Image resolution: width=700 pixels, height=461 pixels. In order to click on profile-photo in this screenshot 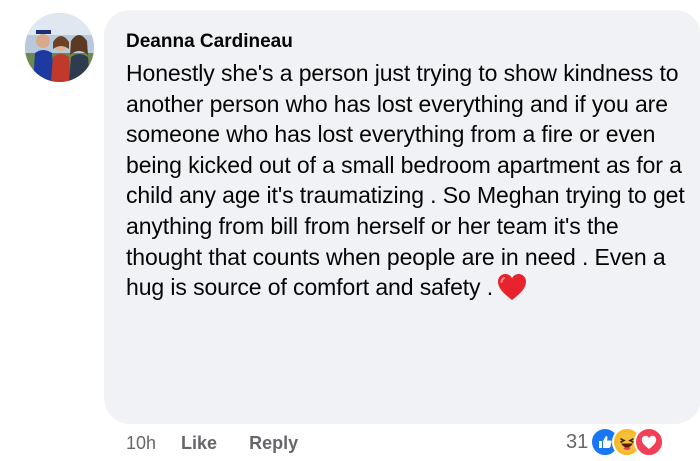, I will do `click(59, 47)`.